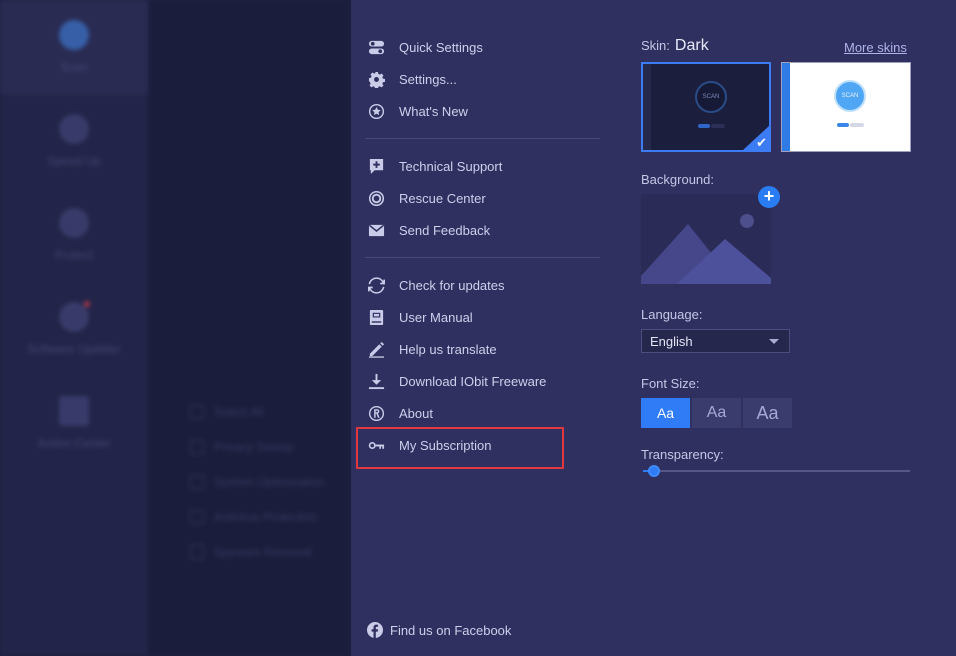  Describe the element at coordinates (239, 412) in the screenshot. I see `bg-check-label: Select All` at that location.